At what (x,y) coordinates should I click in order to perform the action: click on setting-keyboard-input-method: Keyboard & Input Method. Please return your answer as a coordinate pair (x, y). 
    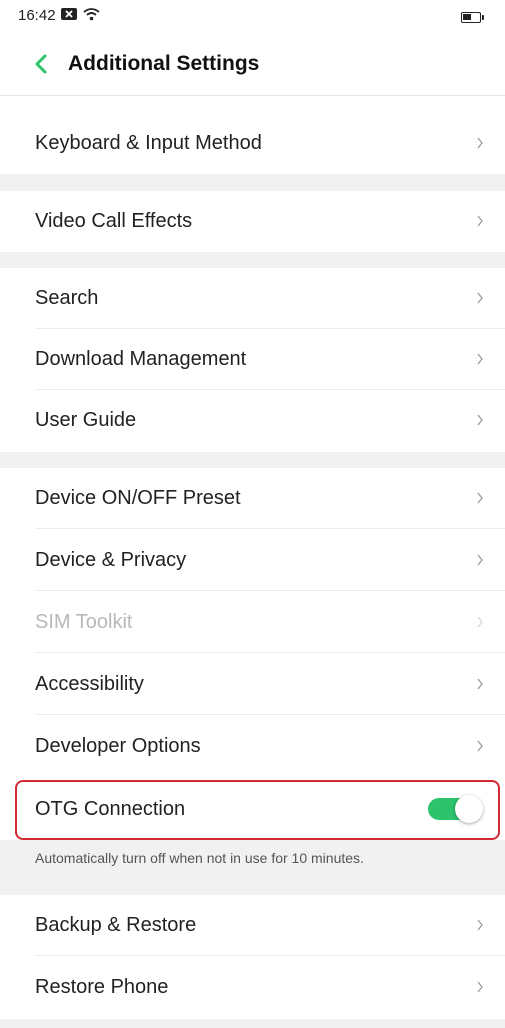
    Looking at the image, I should click on (252, 143).